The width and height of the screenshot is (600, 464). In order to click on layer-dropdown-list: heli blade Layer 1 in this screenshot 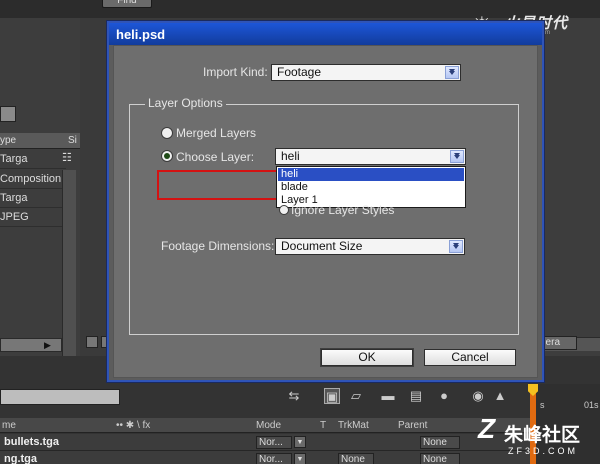, I will do `click(371, 187)`.